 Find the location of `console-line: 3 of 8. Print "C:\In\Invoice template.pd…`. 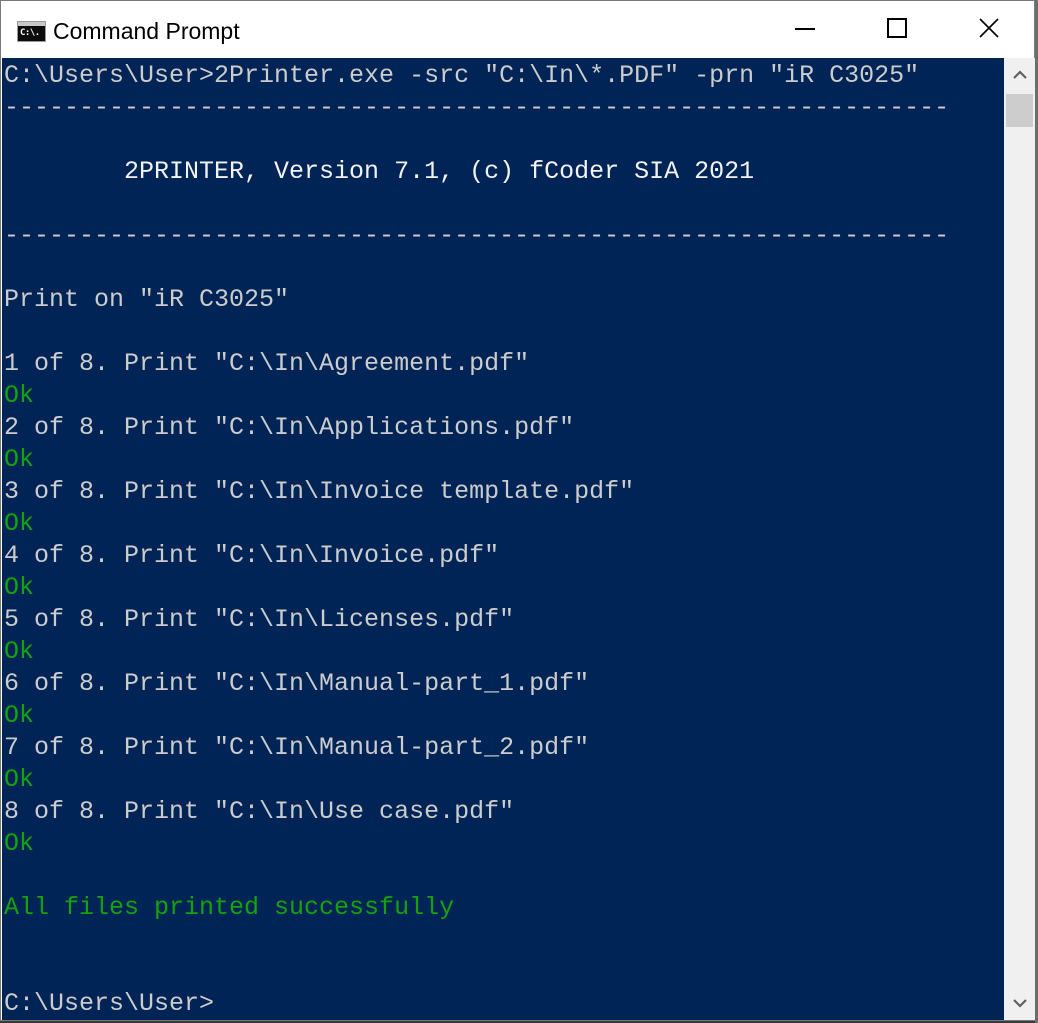

console-line: 3 of 8. Print "C:\In\Invoice template.pd… is located at coordinates (319, 491).